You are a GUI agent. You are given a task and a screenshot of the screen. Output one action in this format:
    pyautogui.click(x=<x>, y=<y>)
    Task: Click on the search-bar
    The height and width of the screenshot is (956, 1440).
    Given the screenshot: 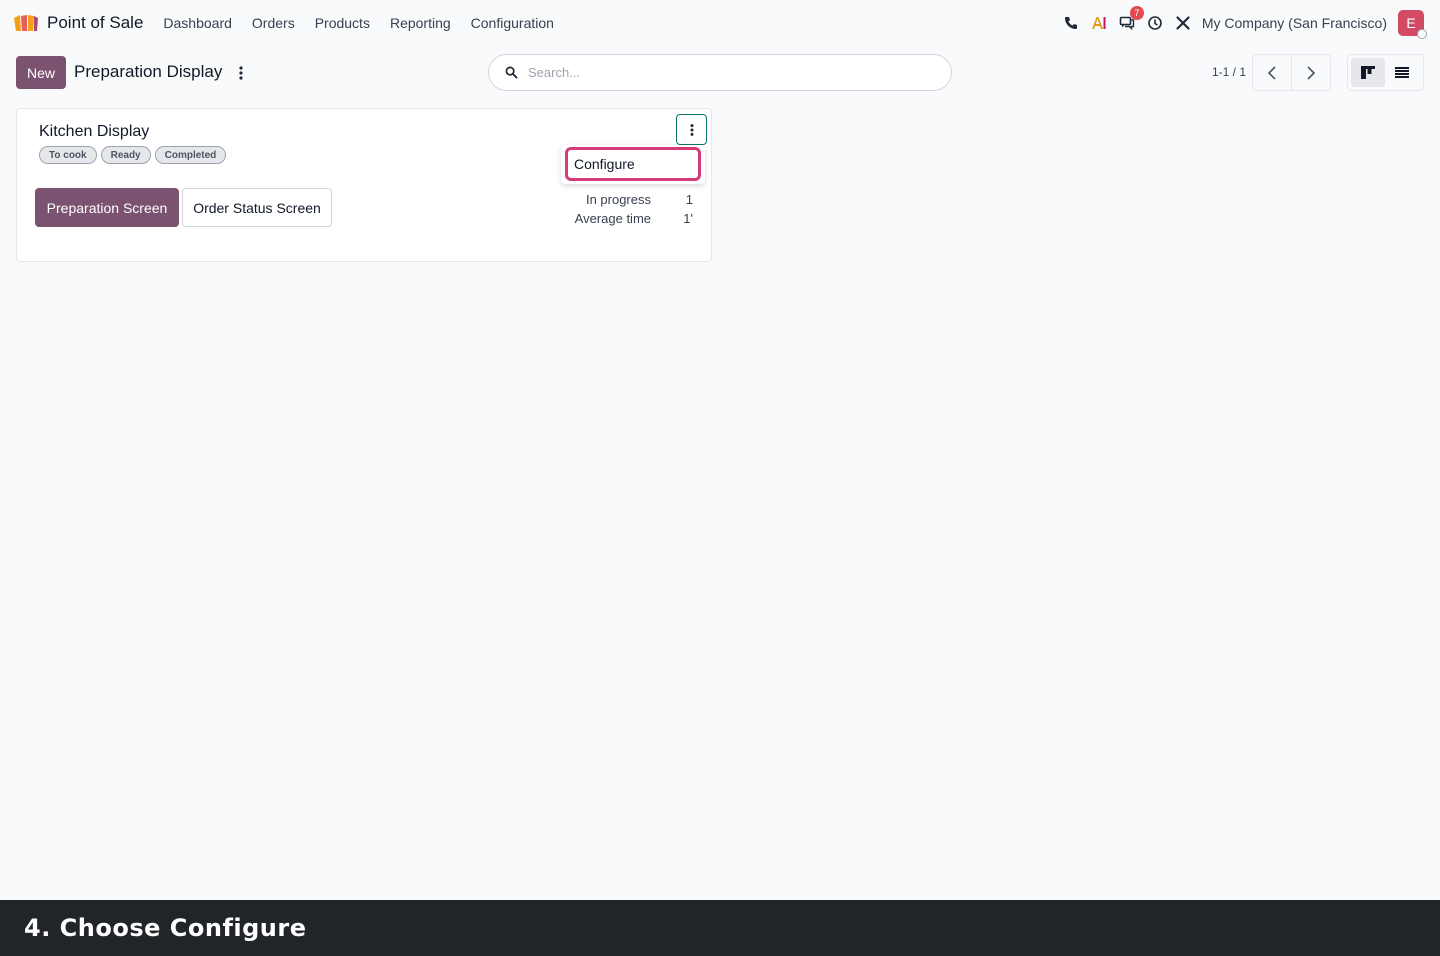 What is the action you would take?
    pyautogui.click(x=720, y=72)
    